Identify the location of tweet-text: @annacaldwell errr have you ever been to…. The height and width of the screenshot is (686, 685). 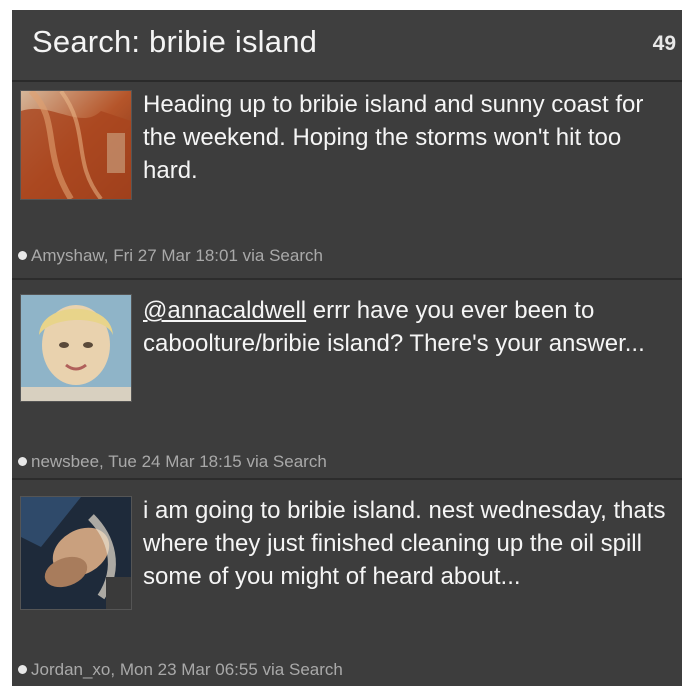
(408, 327).